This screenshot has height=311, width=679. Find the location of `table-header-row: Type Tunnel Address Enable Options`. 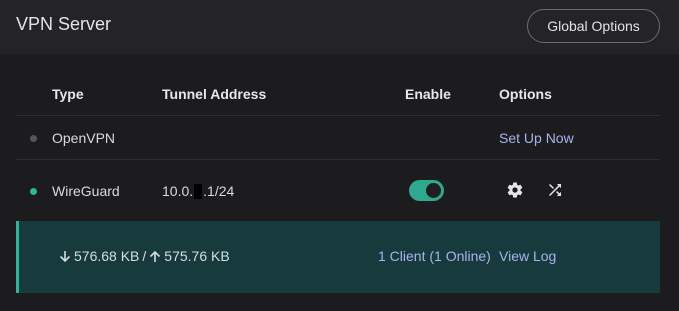

table-header-row: Type Tunnel Address Enable Options is located at coordinates (338, 94).